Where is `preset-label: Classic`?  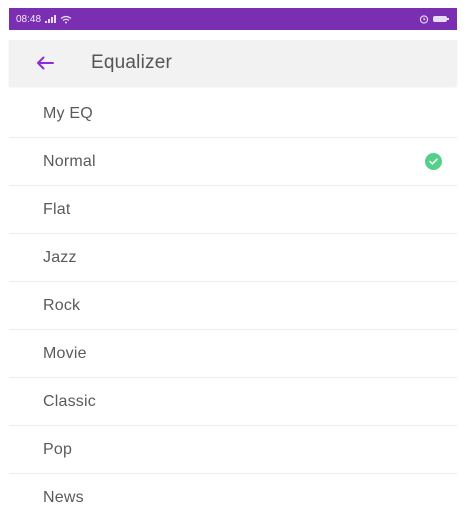
preset-label: Classic is located at coordinates (69, 401).